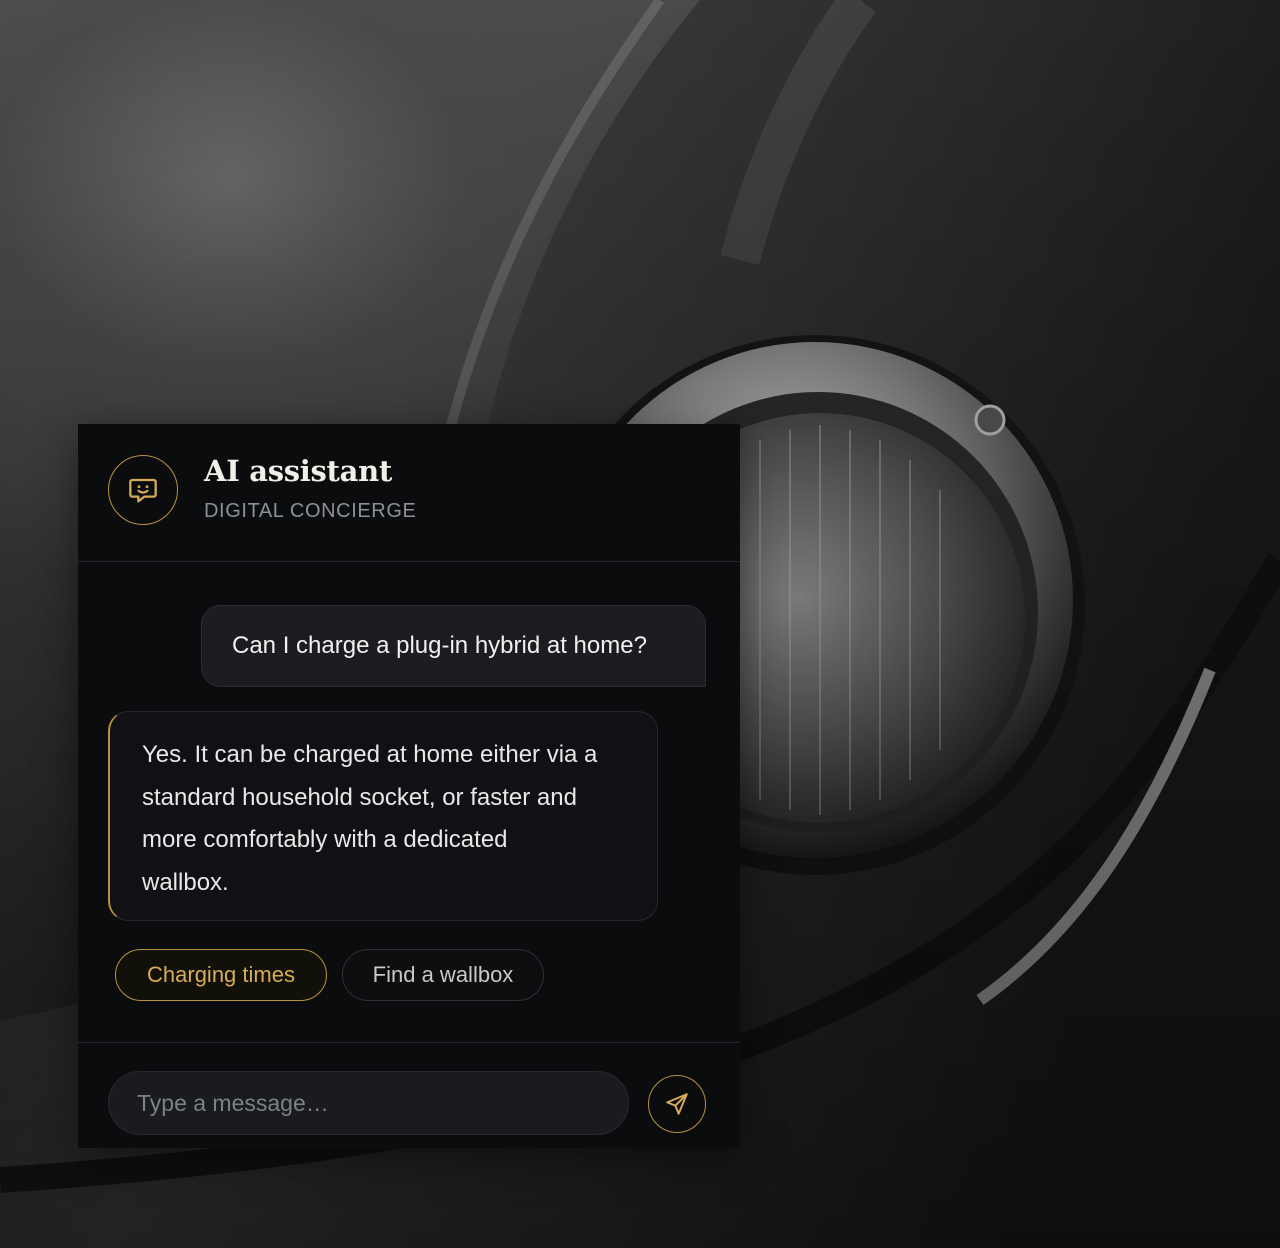 The height and width of the screenshot is (1248, 1280). I want to click on assistant-message-line: wallbox., so click(185, 882).